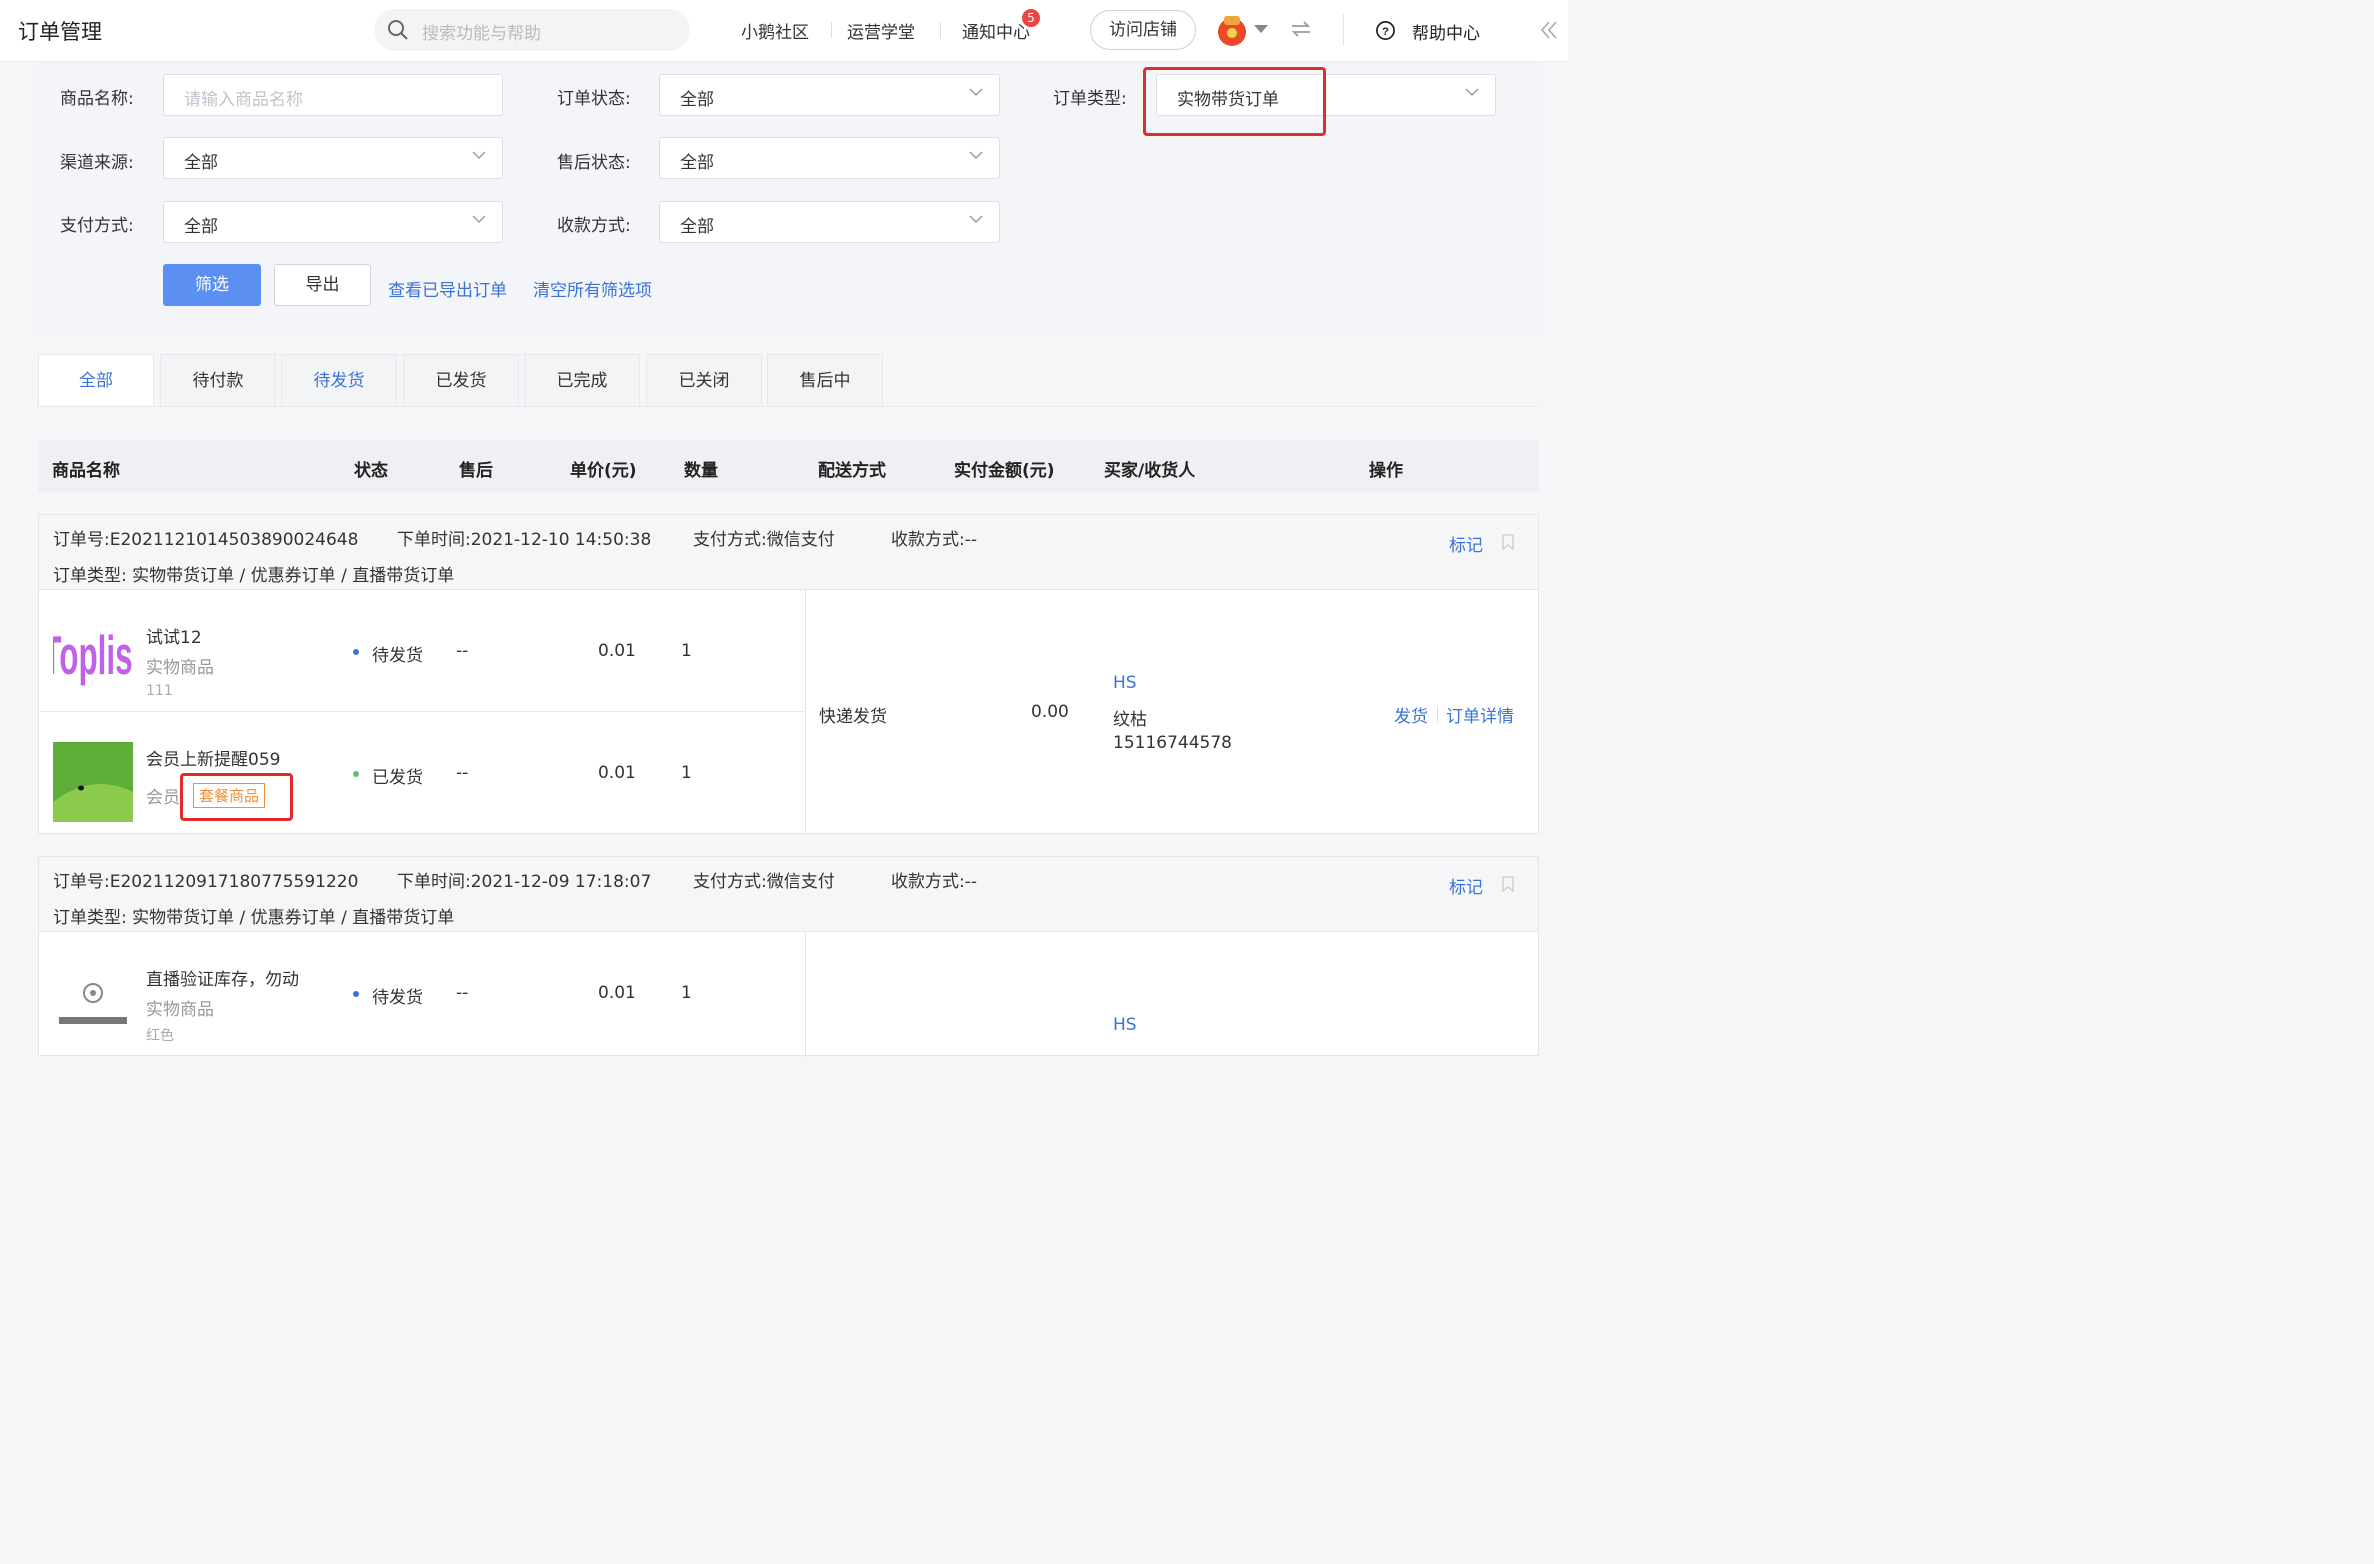  I want to click on help-icon: ?, so click(1385, 30).